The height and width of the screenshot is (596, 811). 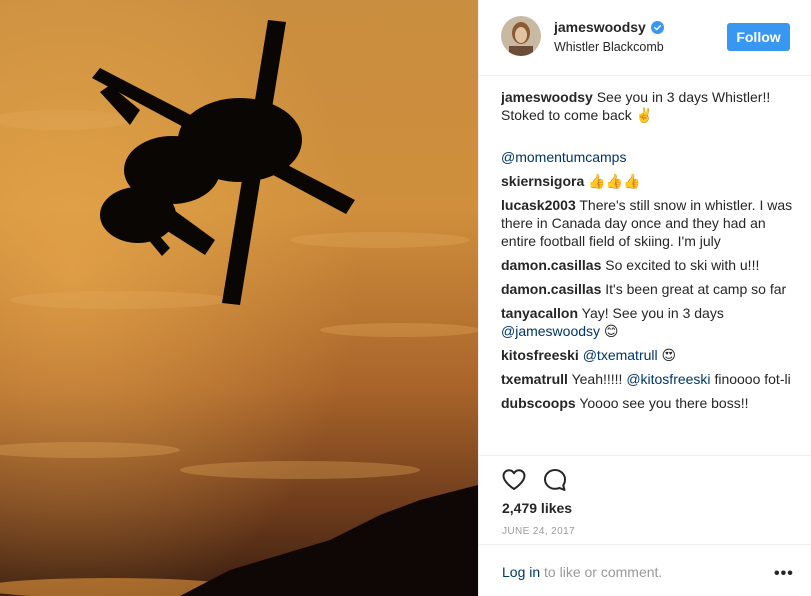 I want to click on more-options-icon: •••, so click(x=784, y=574).